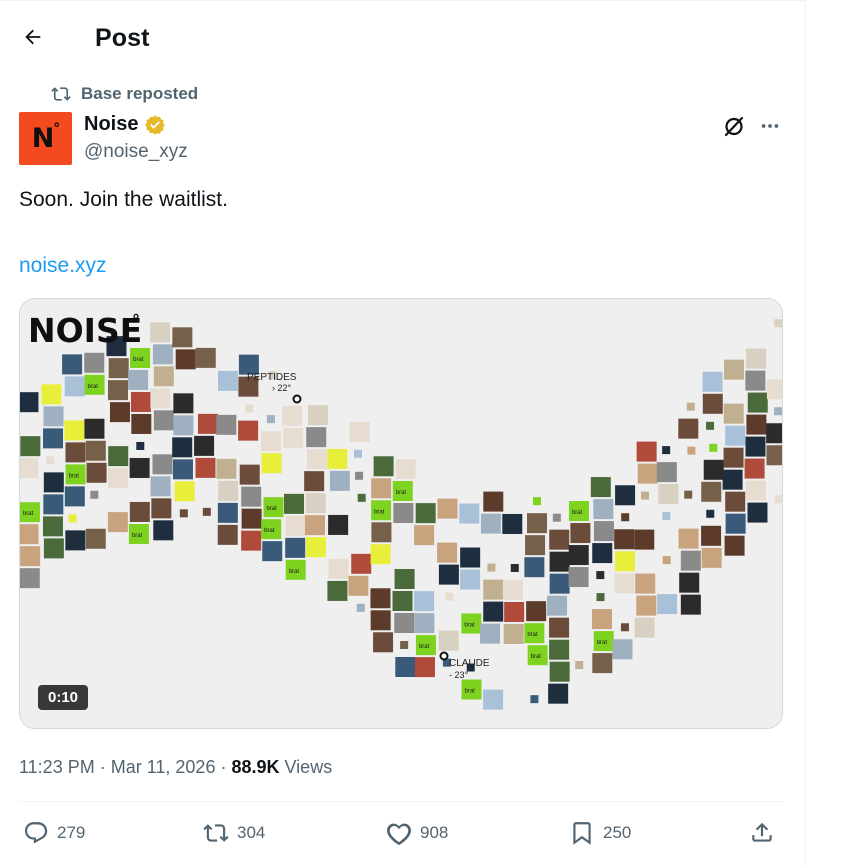  Describe the element at coordinates (417, 833) in the screenshot. I see `like-button: 908` at that location.